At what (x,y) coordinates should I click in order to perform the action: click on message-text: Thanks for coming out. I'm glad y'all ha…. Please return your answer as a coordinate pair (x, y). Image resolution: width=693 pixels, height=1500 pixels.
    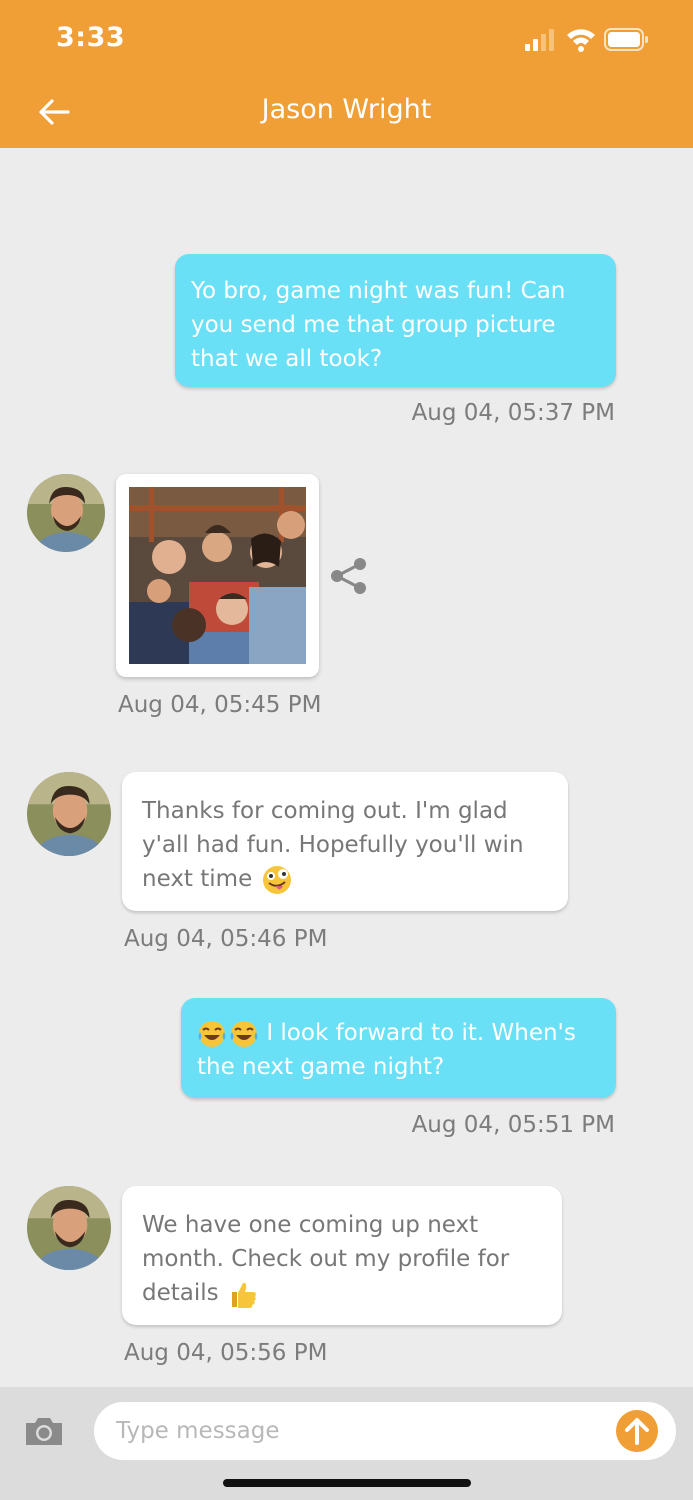
    Looking at the image, I should click on (333, 845).